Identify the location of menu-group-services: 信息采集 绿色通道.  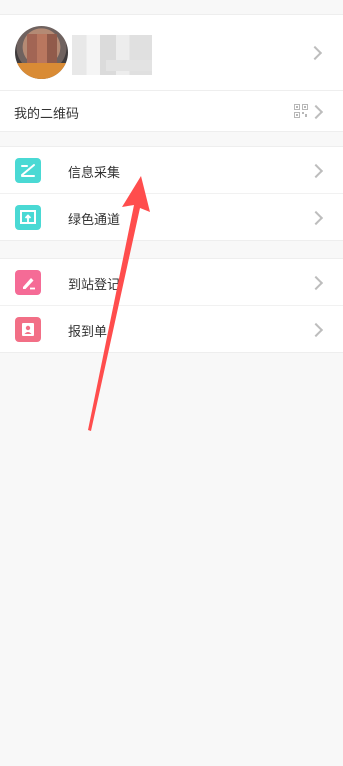
(171, 193).